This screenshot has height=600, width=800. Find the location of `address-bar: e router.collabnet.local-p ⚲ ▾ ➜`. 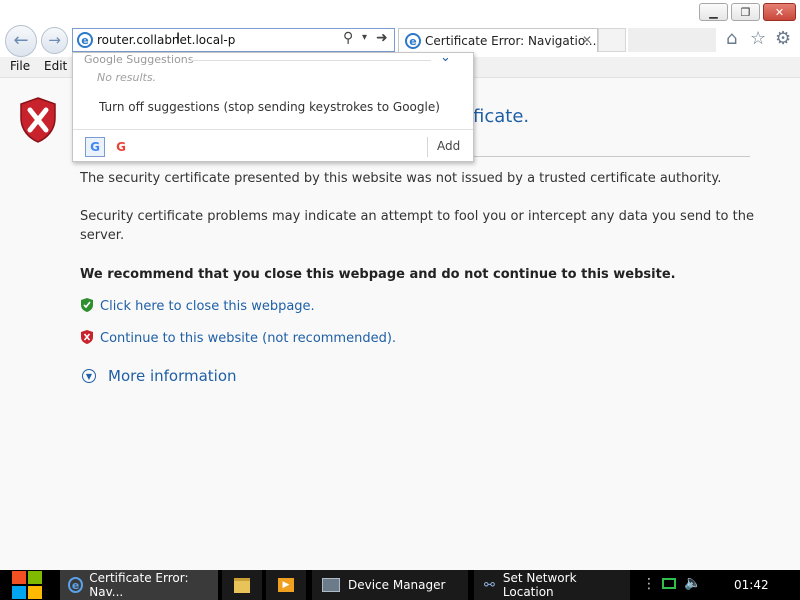

address-bar: e router.collabnet.local-p ⚲ ▾ ➜ is located at coordinates (233, 40).